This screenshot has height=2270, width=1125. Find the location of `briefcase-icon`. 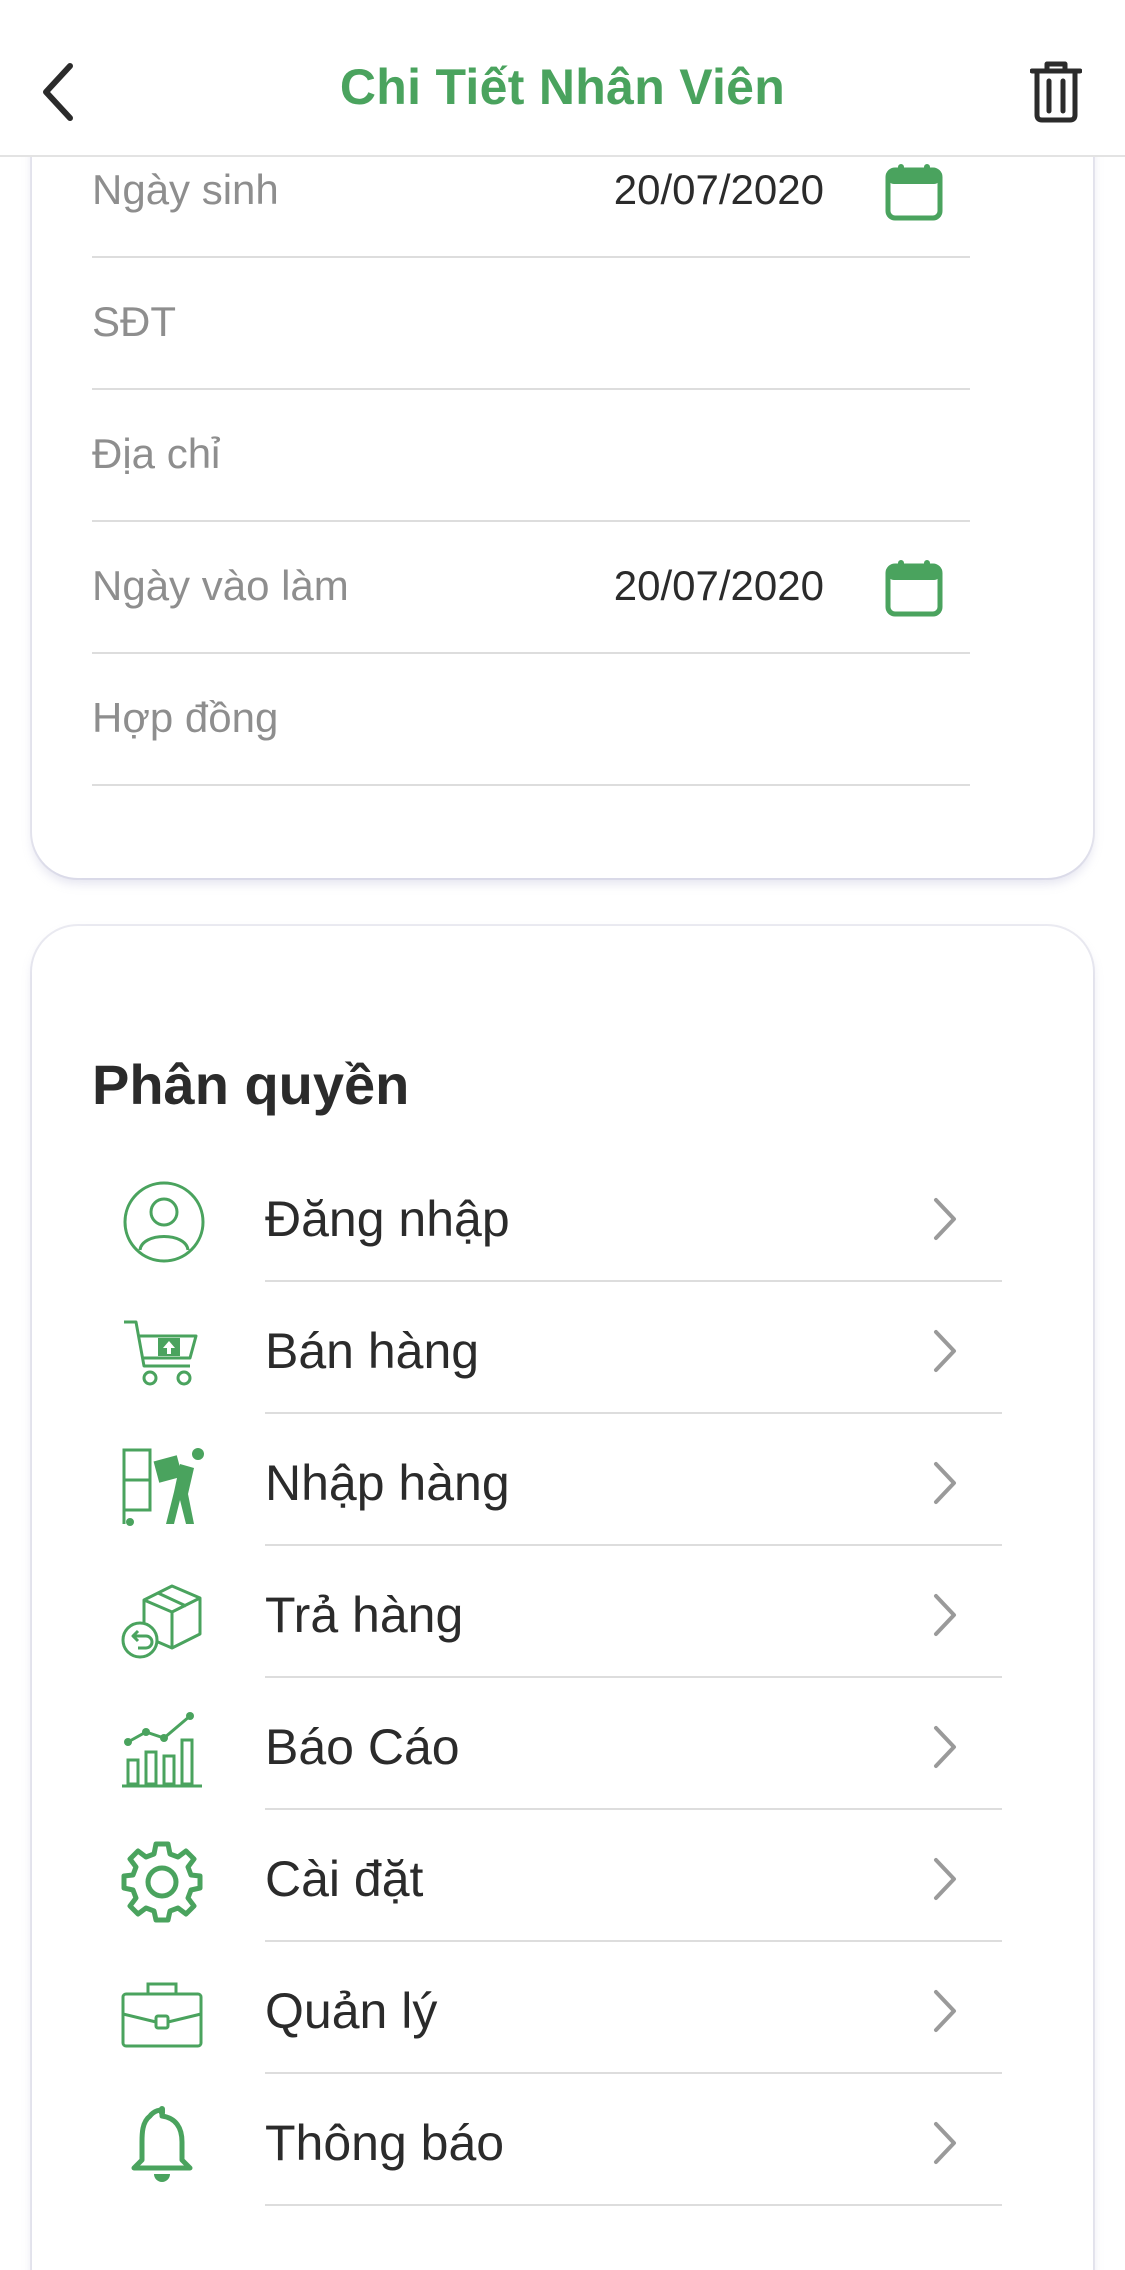

briefcase-icon is located at coordinates (162, 2015).